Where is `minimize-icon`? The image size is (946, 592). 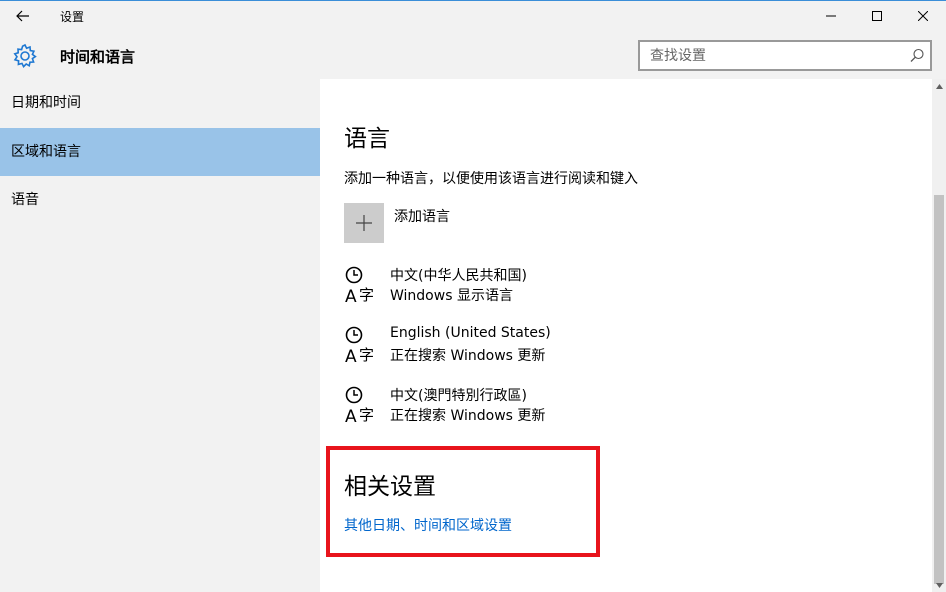 minimize-icon is located at coordinates (831, 16).